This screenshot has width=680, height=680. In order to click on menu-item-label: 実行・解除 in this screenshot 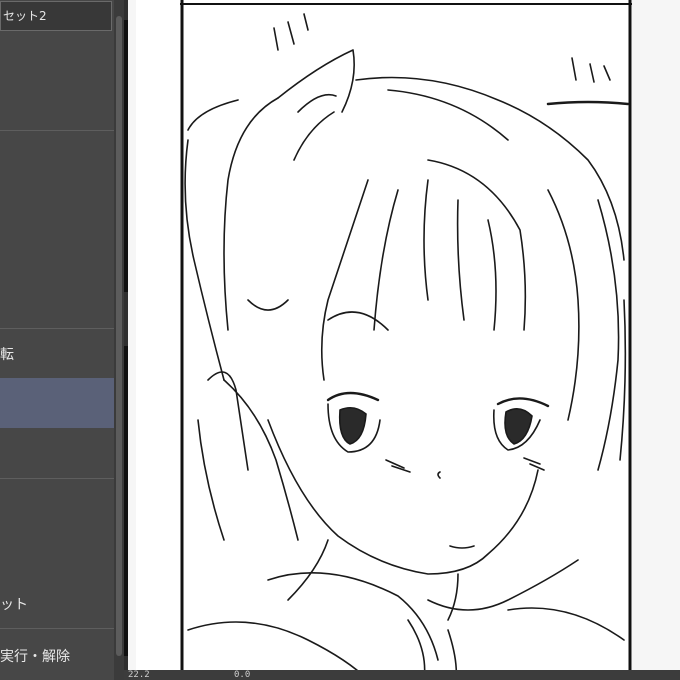, I will do `click(35, 657)`.